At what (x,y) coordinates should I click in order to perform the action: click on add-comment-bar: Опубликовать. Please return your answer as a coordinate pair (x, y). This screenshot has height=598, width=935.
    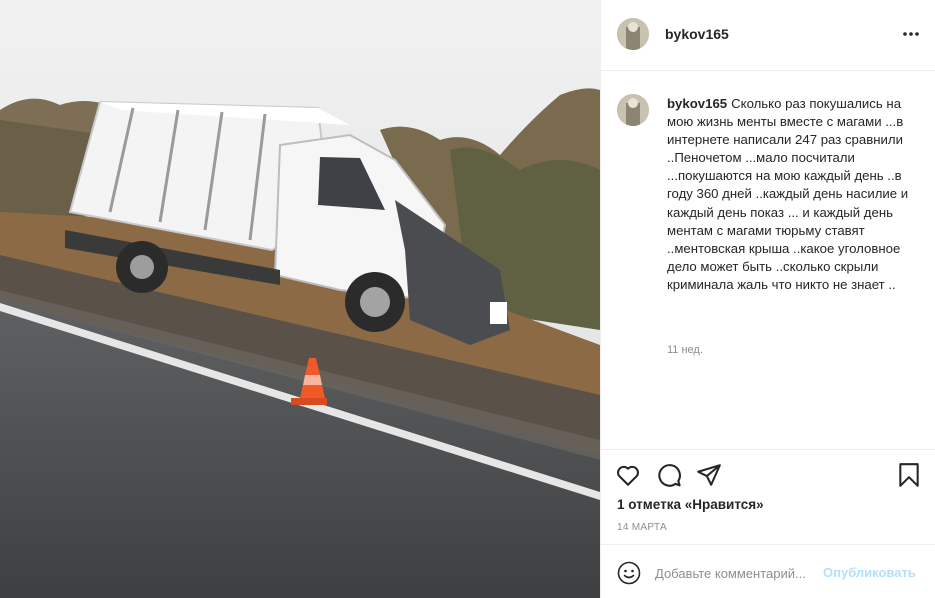
    Looking at the image, I should click on (768, 571).